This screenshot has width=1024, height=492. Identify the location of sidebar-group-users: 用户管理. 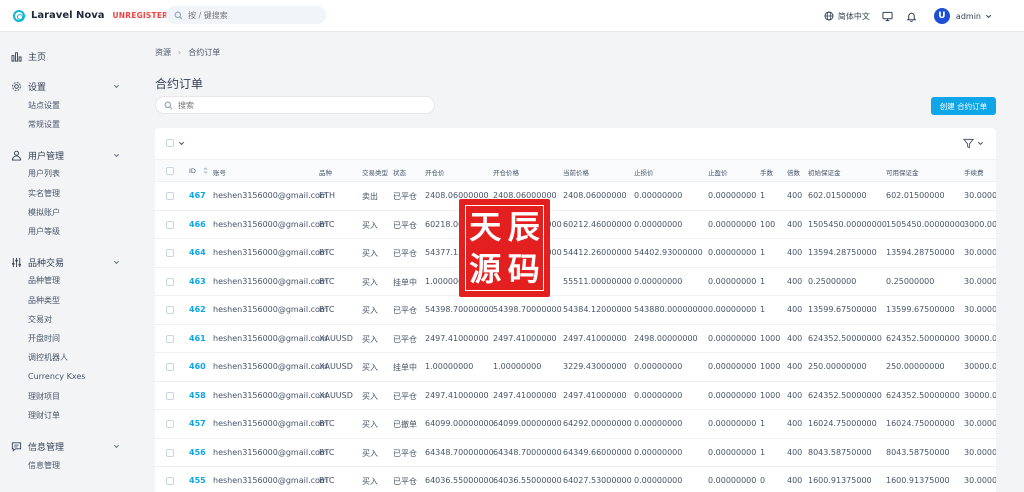
(65, 155).